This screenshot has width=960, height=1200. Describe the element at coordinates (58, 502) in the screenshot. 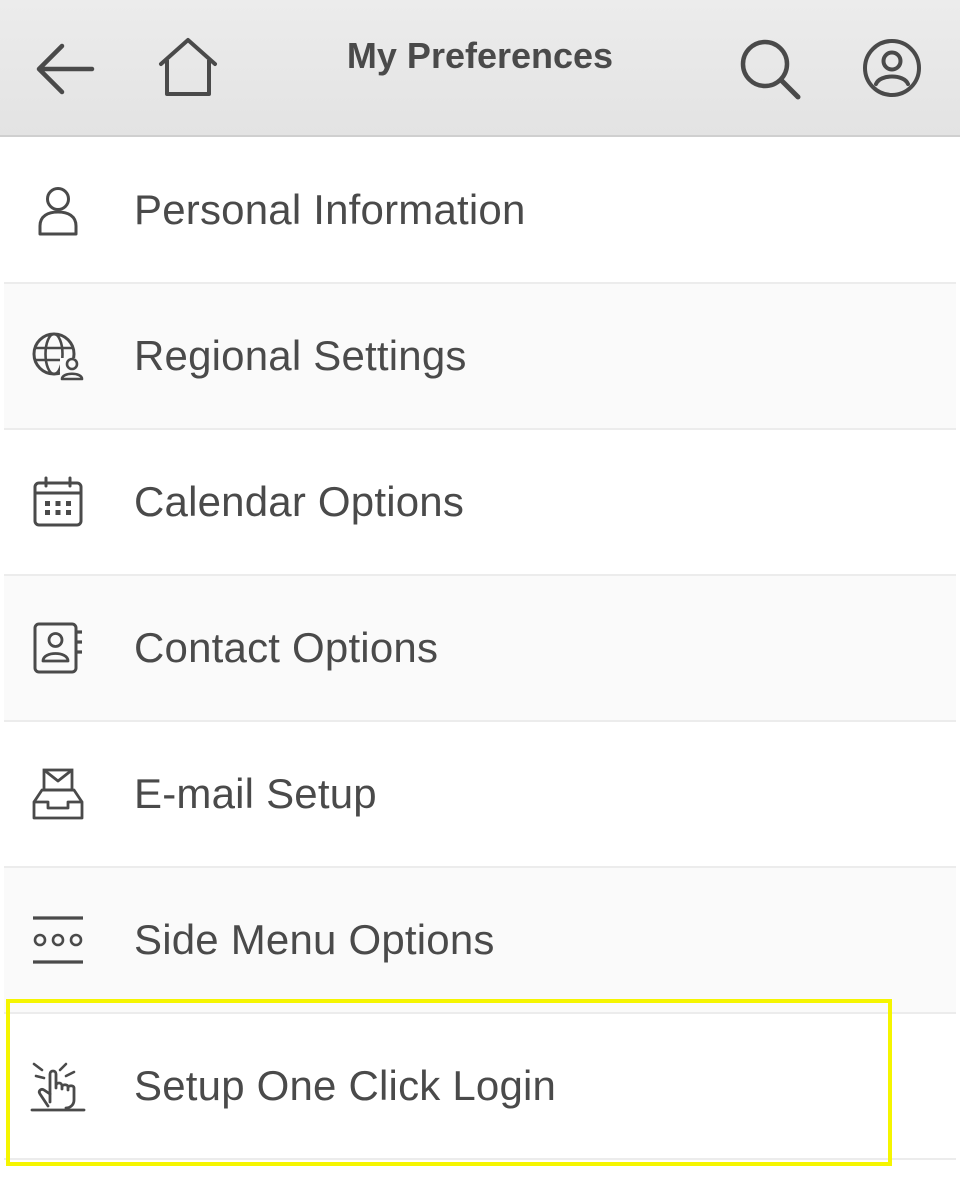

I see `calendar-icon` at that location.